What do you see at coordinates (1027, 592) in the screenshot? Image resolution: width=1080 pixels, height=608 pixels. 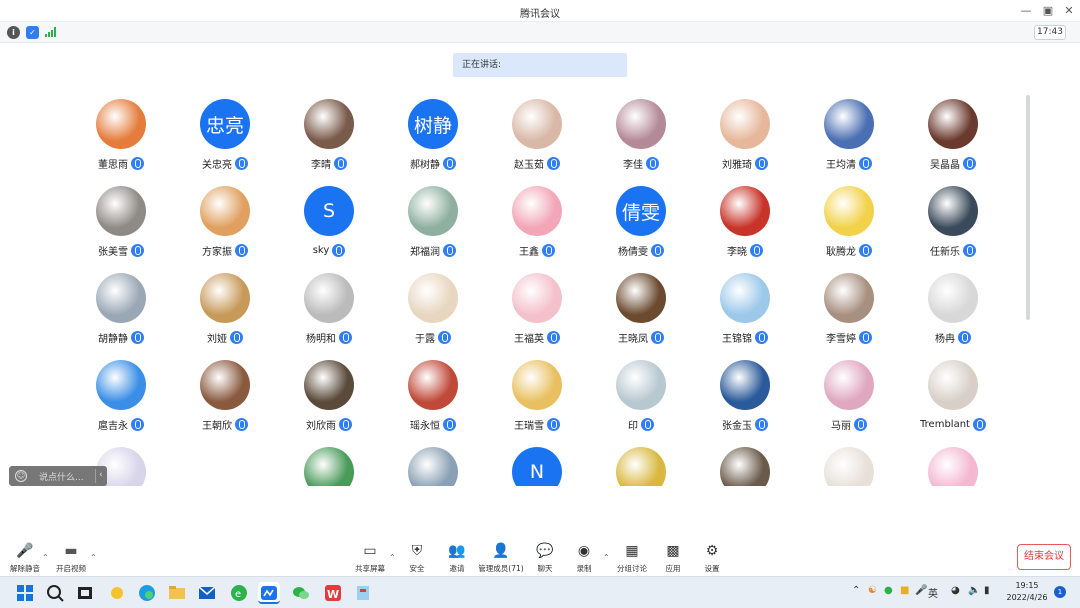 I see `system-clock: 19:15 2022/4/26` at bounding box center [1027, 592].